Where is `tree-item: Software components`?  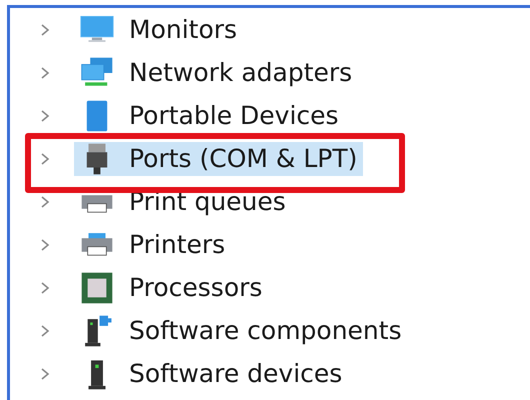 tree-item: Software components is located at coordinates (241, 331).